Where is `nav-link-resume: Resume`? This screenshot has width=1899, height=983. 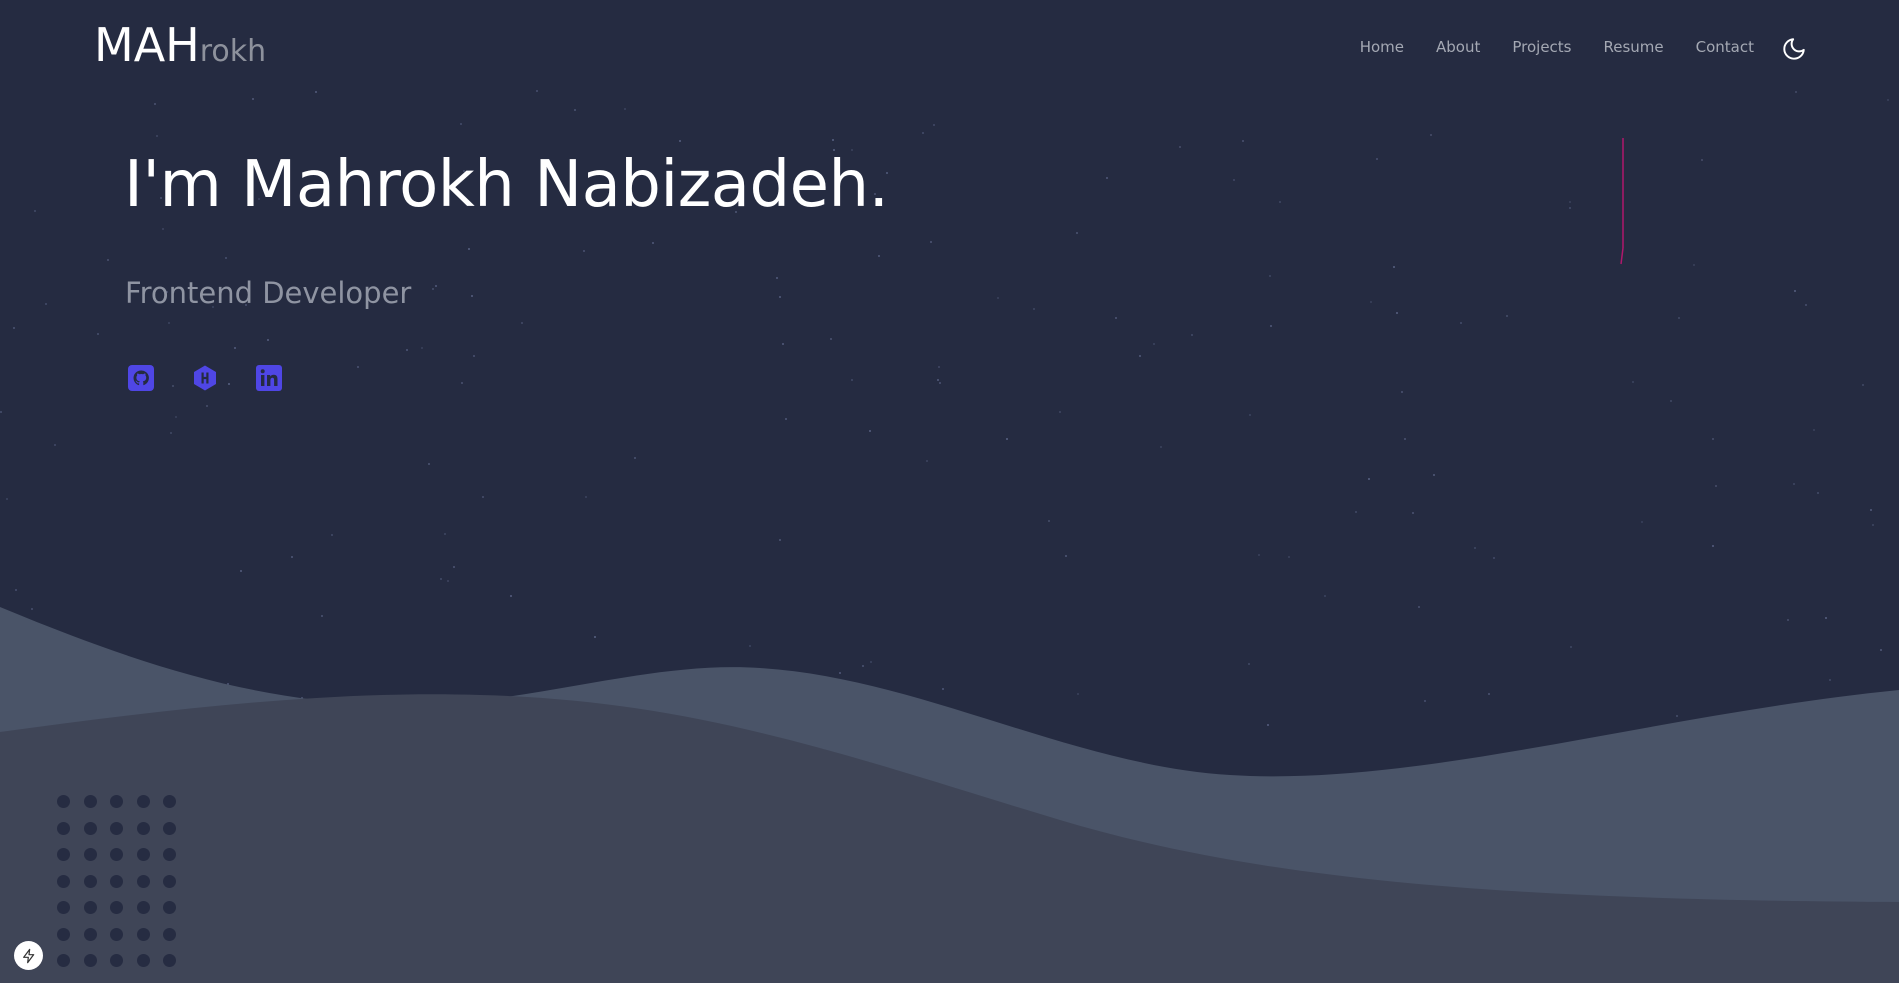
nav-link-resume: Resume is located at coordinates (1634, 47).